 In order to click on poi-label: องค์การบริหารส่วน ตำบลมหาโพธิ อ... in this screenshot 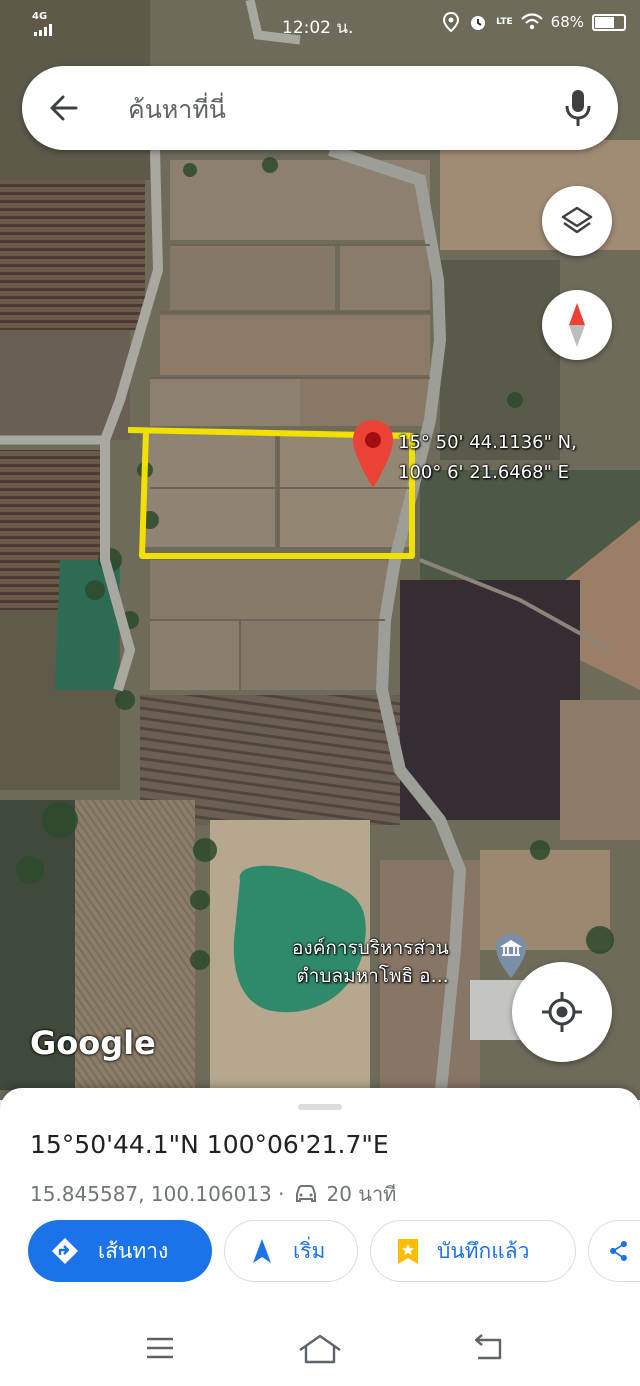, I will do `click(370, 962)`.